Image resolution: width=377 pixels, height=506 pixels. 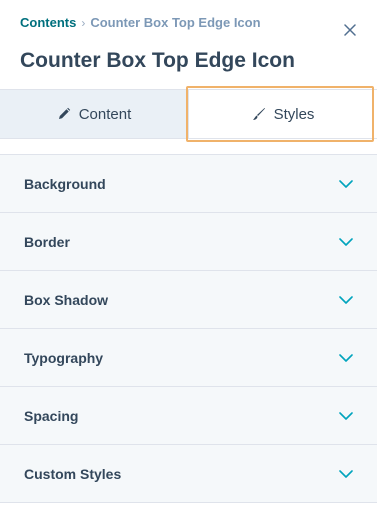 I want to click on section-label: Spacing, so click(x=51, y=415).